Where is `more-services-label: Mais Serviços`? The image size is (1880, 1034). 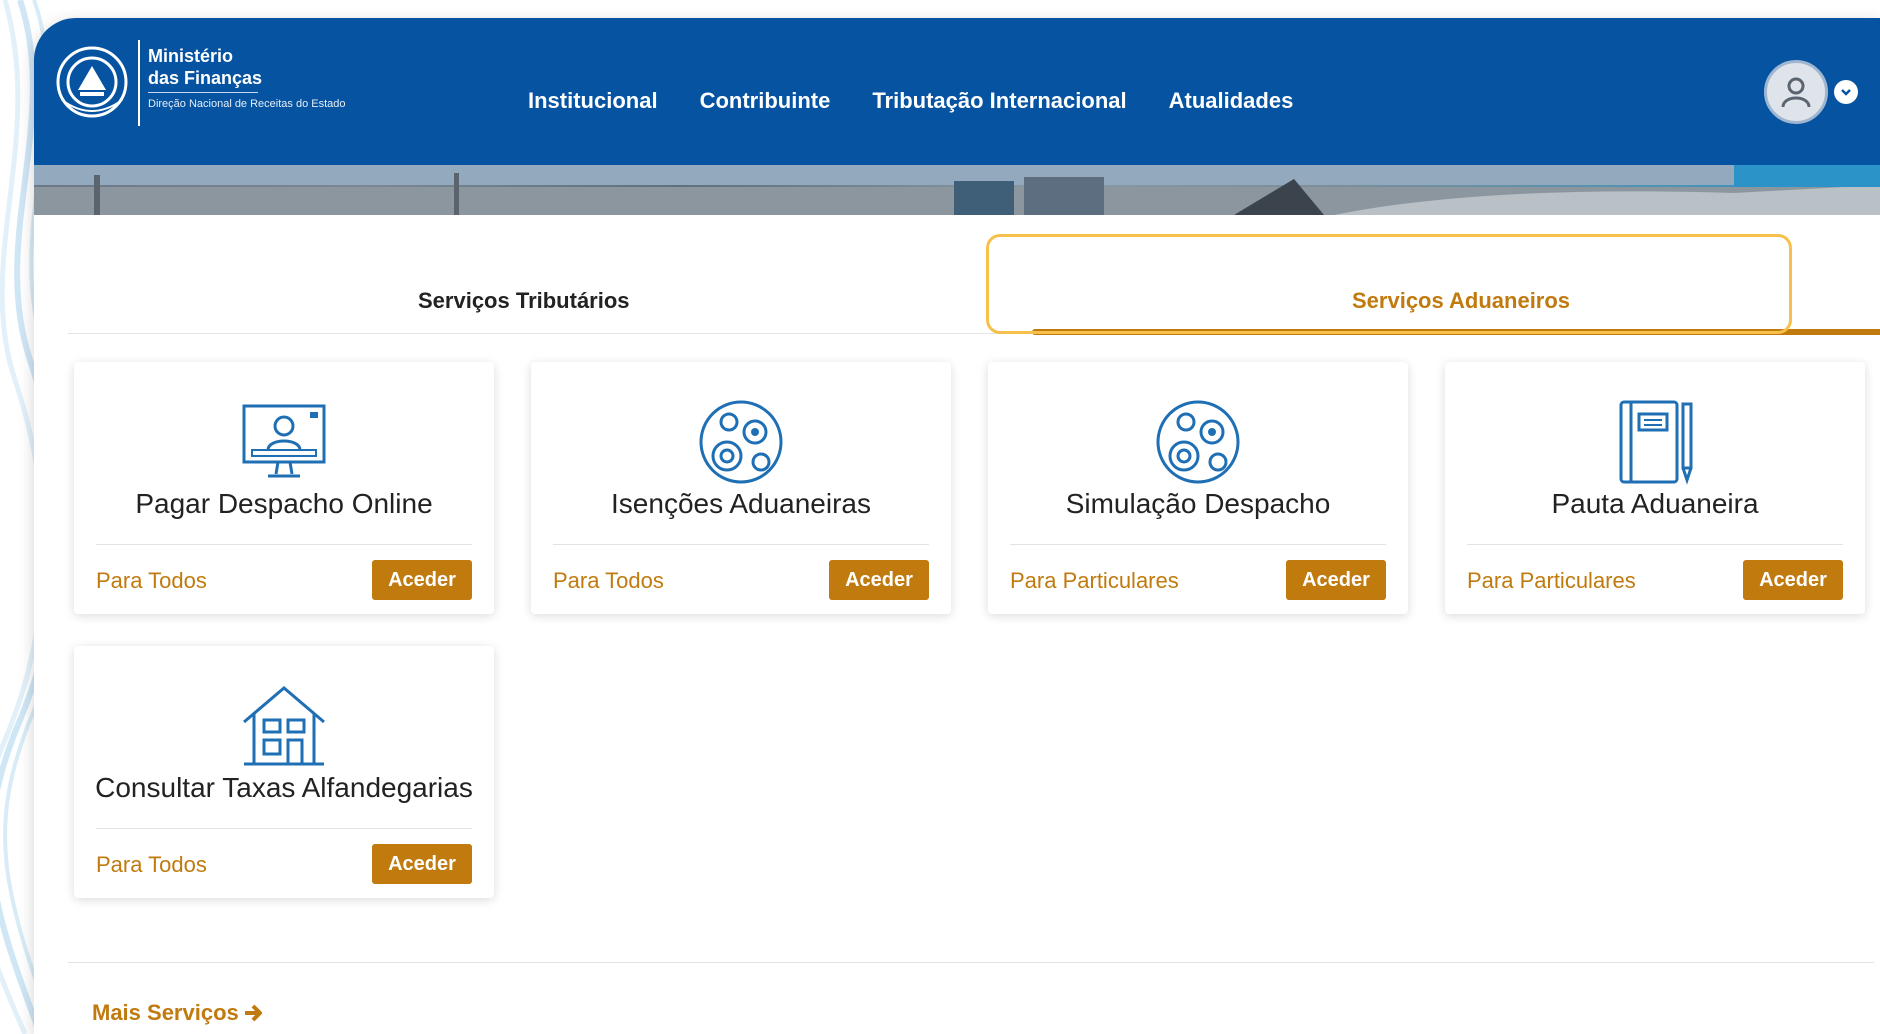 more-services-label: Mais Serviços is located at coordinates (165, 1012).